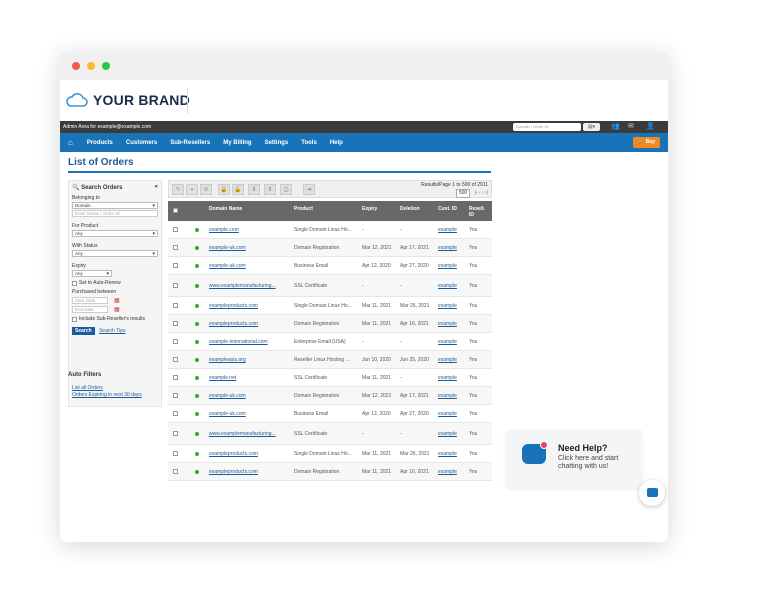 Image resolution: width=773 pixels, height=612 pixels. Describe the element at coordinates (87, 388) in the screenshot. I see `list-all-orders-link: List all Orders` at that location.